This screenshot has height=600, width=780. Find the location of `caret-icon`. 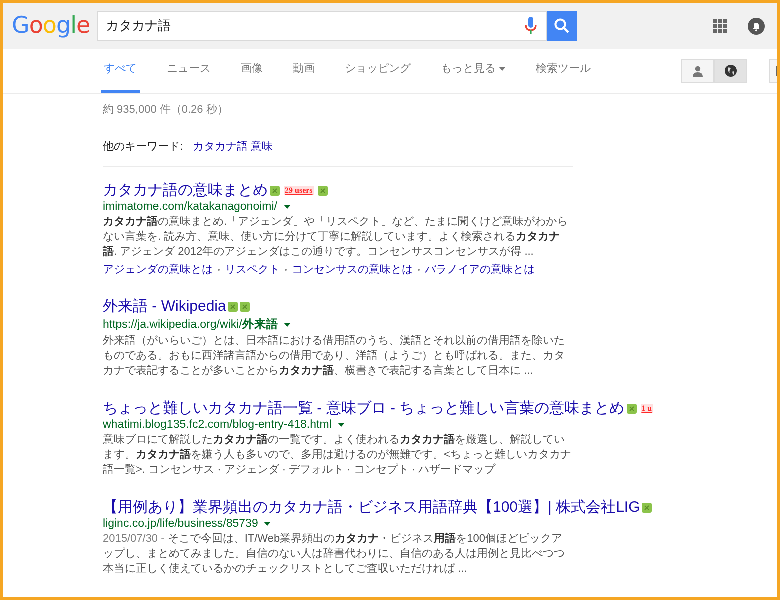

caret-icon is located at coordinates (502, 68).